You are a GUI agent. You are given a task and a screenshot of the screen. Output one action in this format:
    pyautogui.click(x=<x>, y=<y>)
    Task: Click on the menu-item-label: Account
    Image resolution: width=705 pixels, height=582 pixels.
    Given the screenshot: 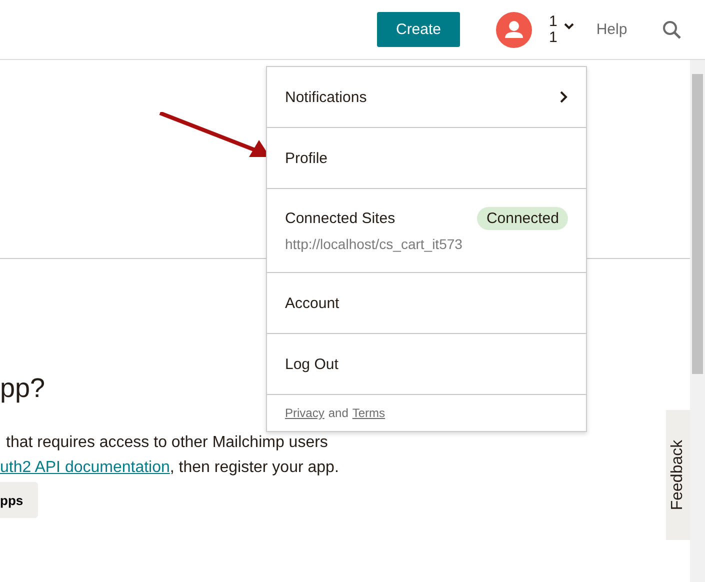 What is the action you would take?
    pyautogui.click(x=312, y=303)
    